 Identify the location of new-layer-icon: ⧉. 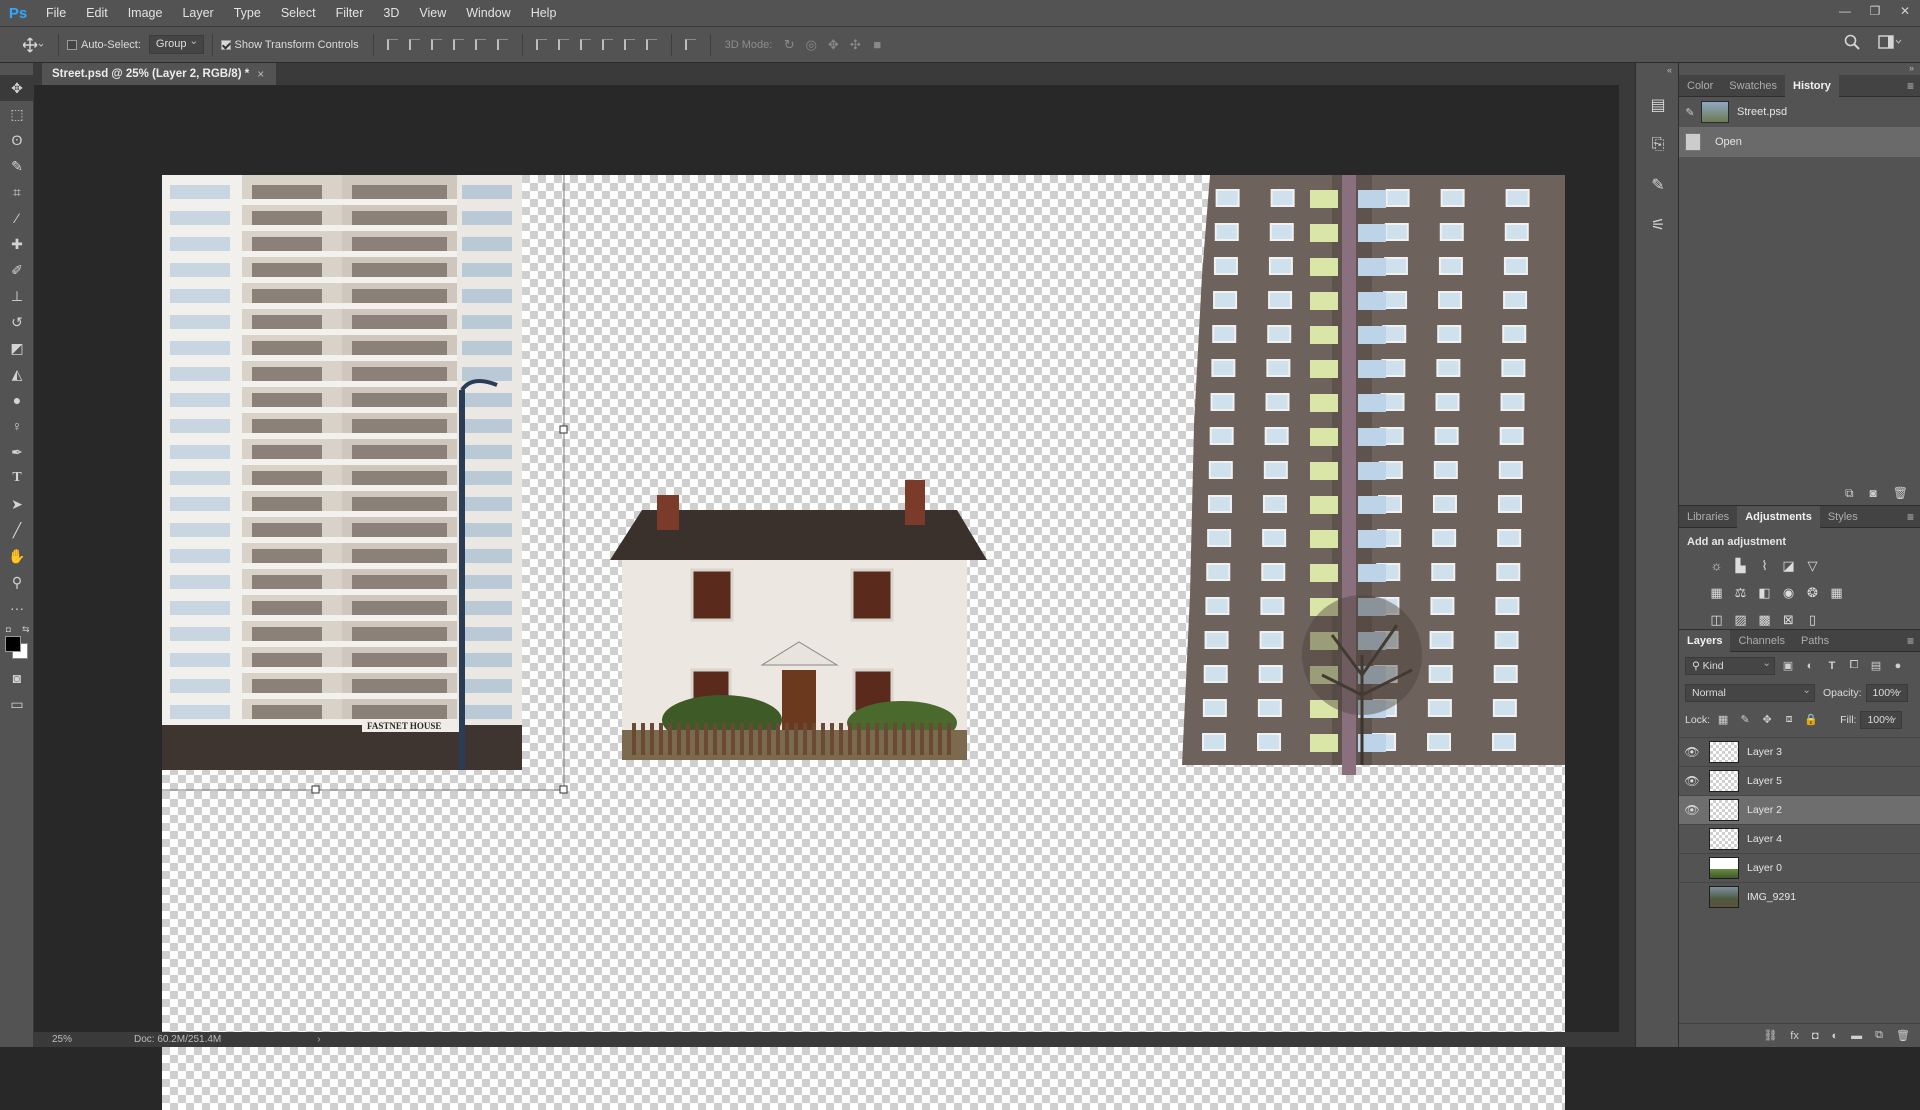
(1879, 1035).